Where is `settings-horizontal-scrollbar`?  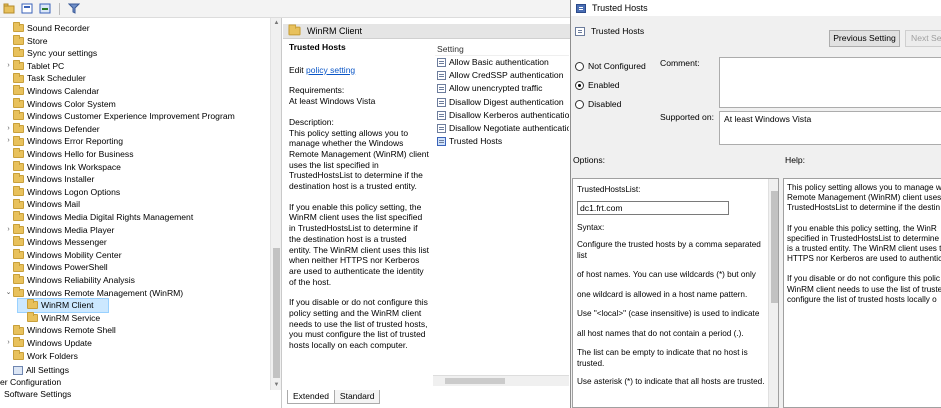 settings-horizontal-scrollbar is located at coordinates (501, 380).